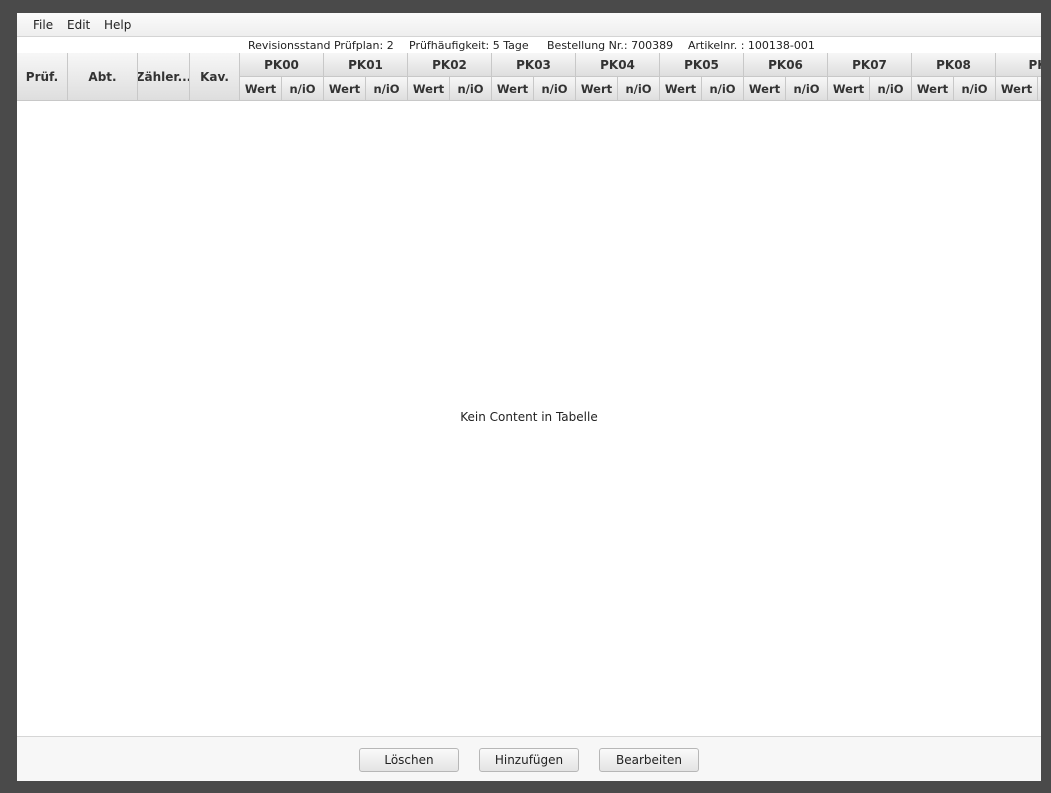 The image size is (1051, 793). I want to click on menu-bar: File Edit Help, so click(529, 25).